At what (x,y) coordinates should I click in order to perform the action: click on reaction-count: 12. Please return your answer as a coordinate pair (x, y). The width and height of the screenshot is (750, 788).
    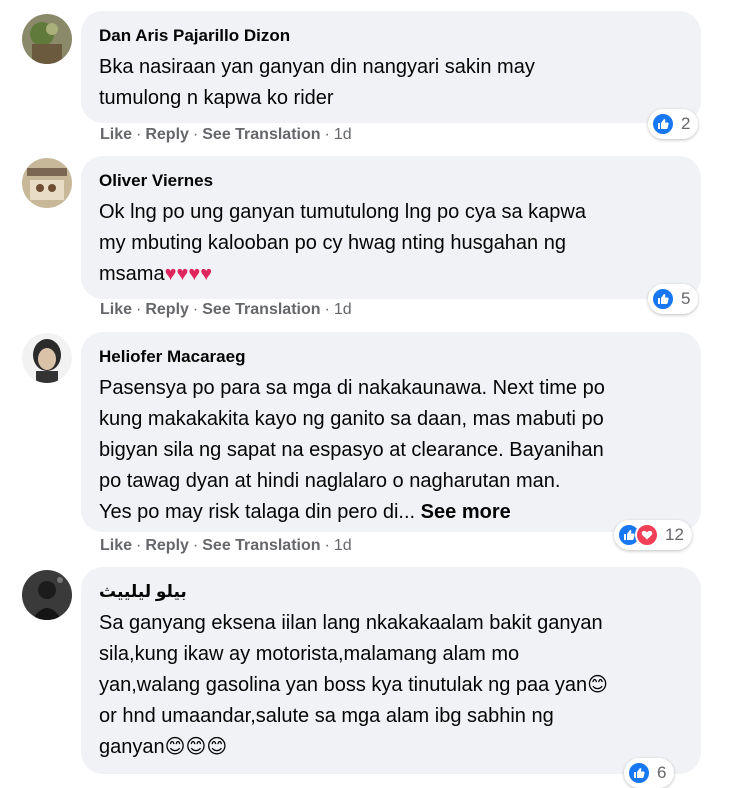
    Looking at the image, I should click on (674, 534).